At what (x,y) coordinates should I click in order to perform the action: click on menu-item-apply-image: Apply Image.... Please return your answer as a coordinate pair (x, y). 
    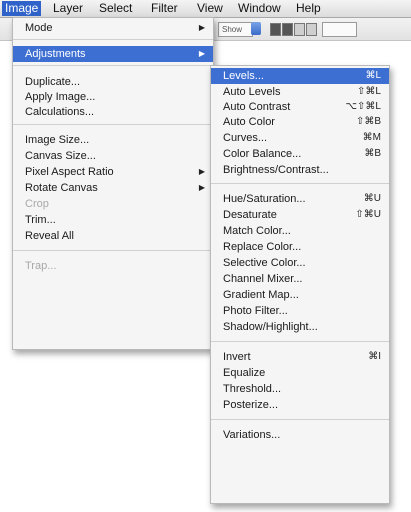
    Looking at the image, I should click on (113, 97).